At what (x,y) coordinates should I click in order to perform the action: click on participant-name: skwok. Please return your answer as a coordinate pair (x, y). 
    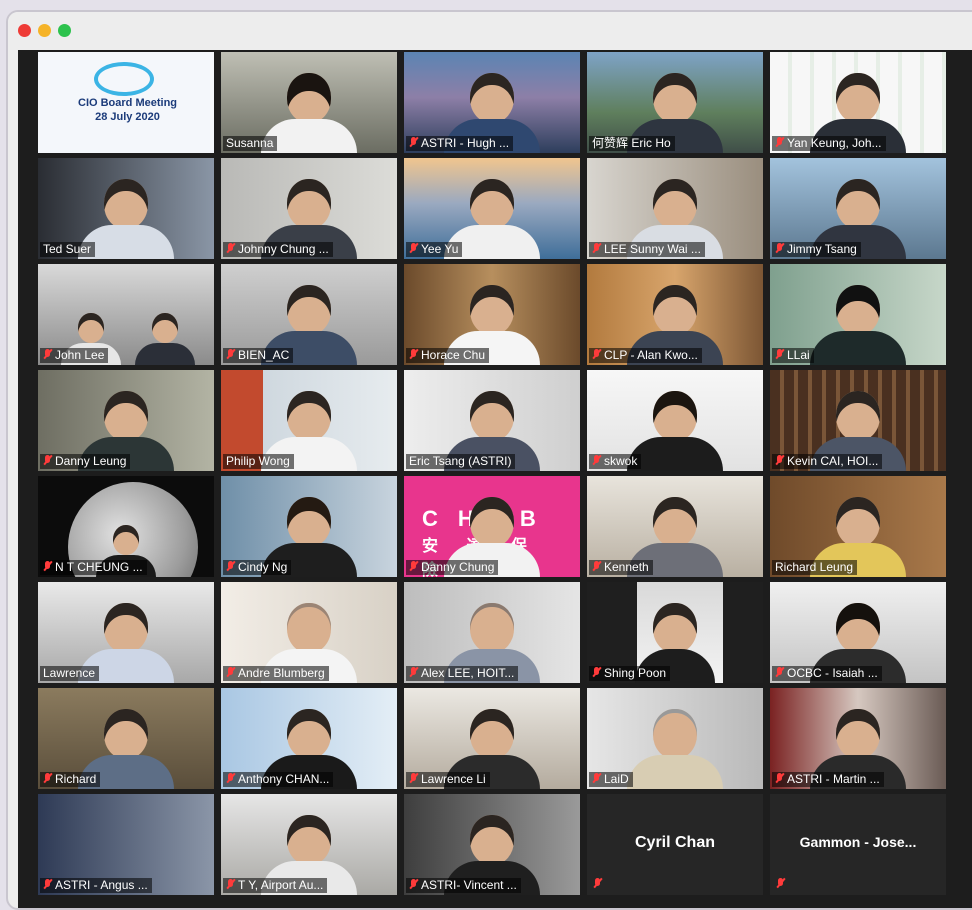
    Looking at the image, I should click on (615, 461).